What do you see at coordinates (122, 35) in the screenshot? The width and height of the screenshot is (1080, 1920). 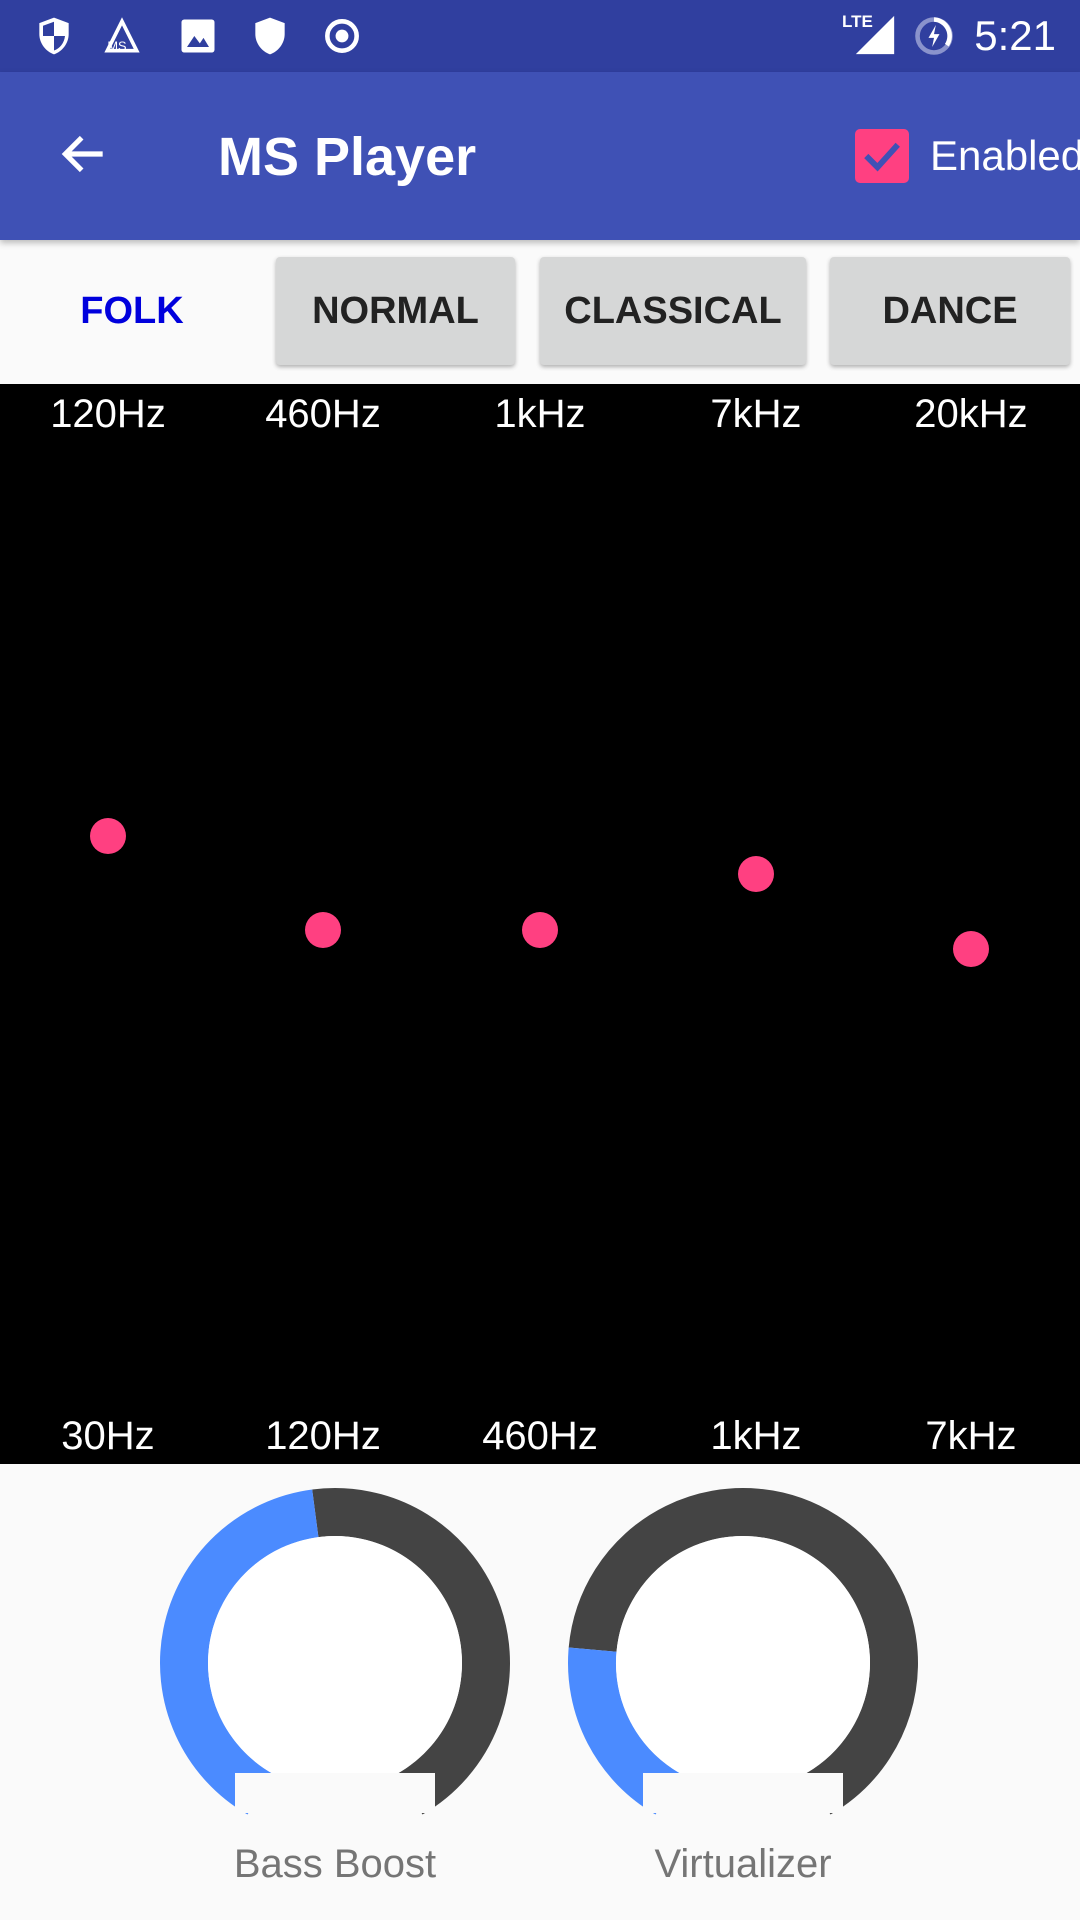 I see `ms-player-notification-icon: MS` at bounding box center [122, 35].